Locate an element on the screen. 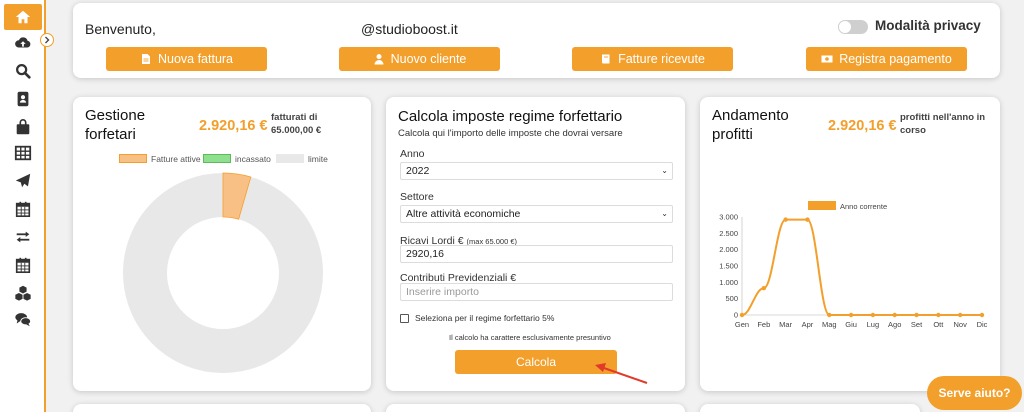  home-icon is located at coordinates (23, 17).